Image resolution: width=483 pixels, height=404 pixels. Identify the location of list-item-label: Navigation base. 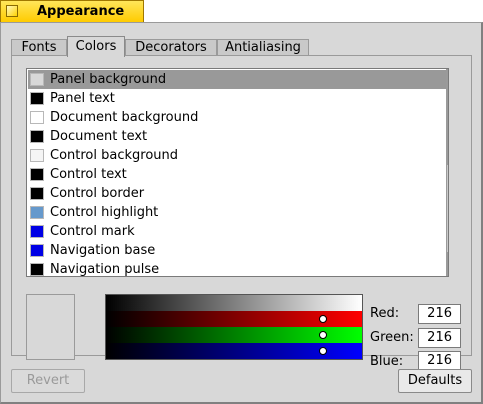
(103, 250).